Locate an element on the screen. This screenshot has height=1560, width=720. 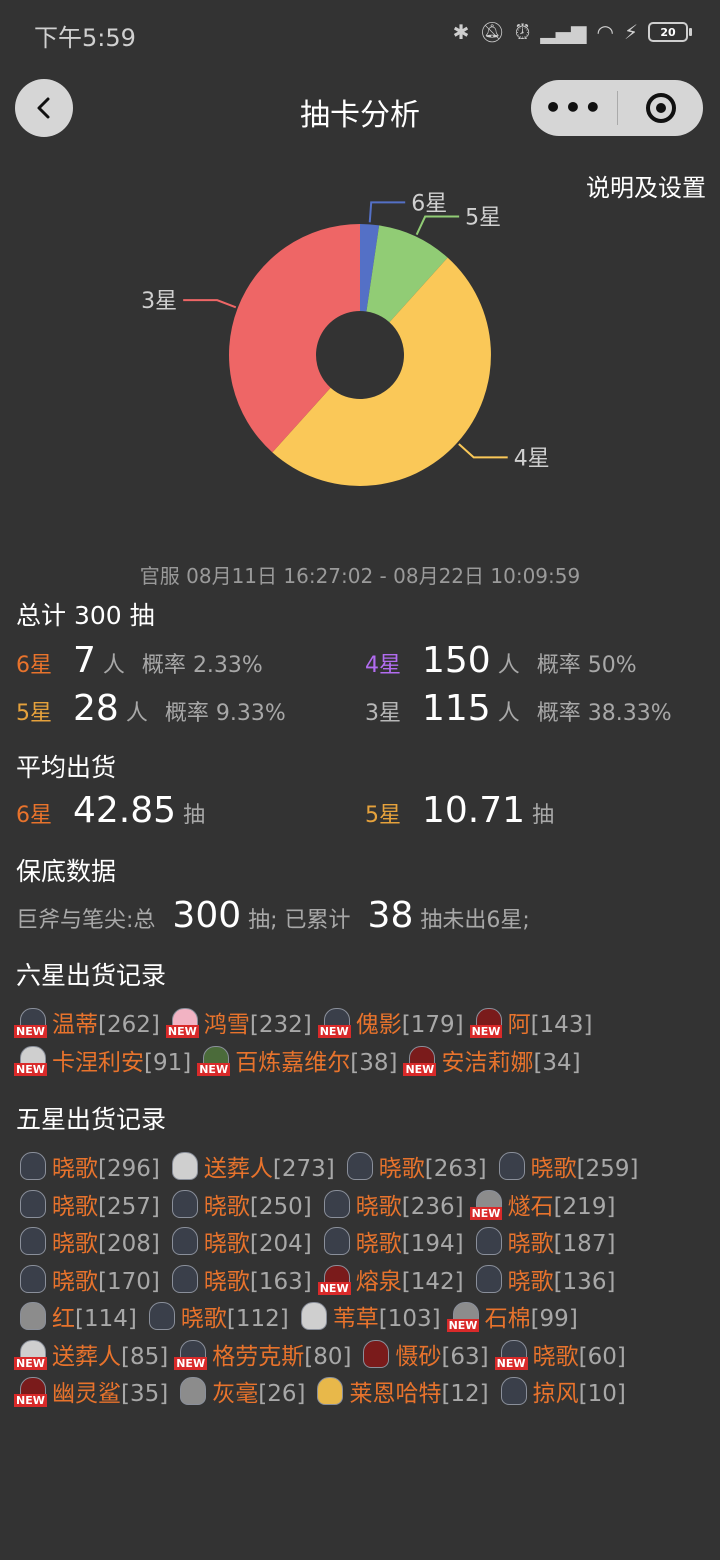
pity-row: 巨斧与笔尖:总 300 抽; 已累计 38 抽未出6星; is located at coordinates (273, 915).